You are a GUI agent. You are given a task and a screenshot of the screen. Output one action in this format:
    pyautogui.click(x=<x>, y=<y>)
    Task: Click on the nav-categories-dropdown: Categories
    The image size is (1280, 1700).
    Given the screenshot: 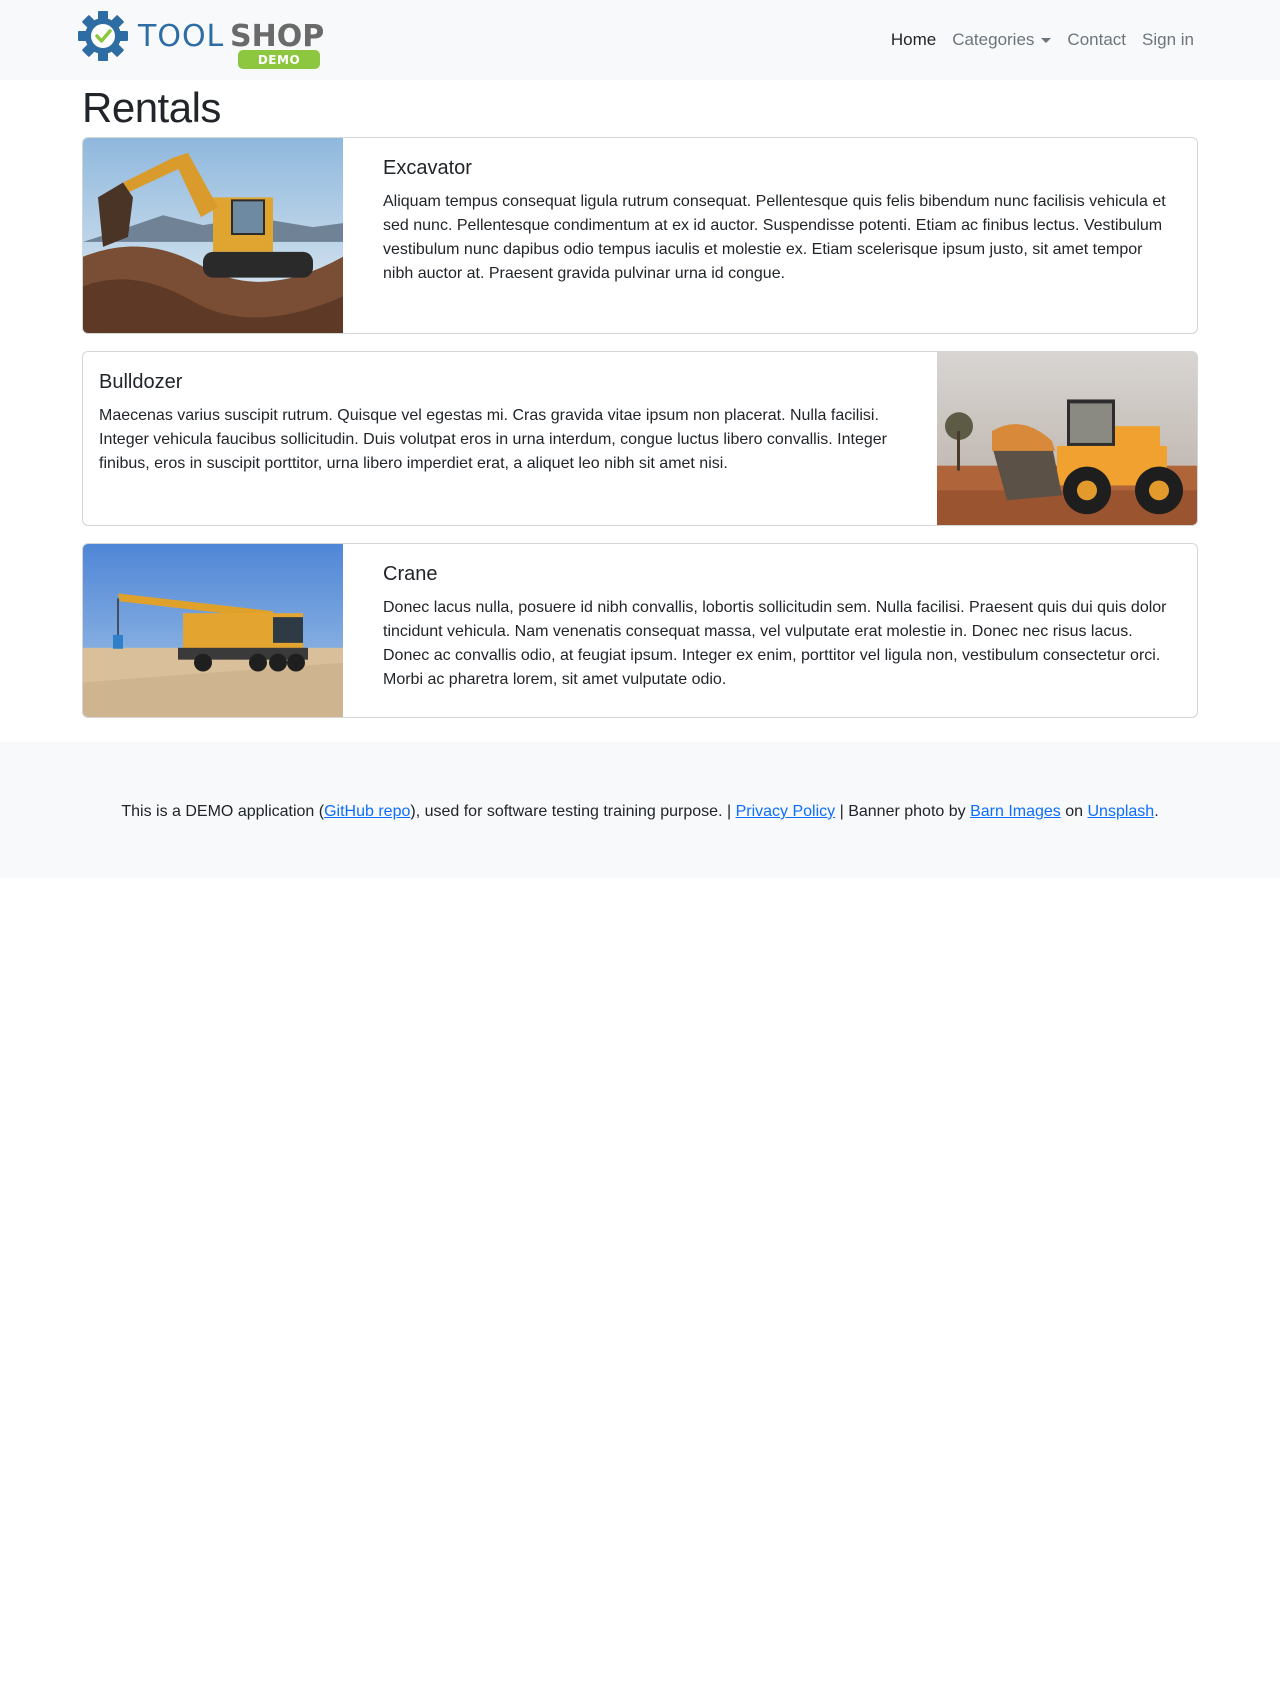 What is the action you would take?
    pyautogui.click(x=1001, y=40)
    